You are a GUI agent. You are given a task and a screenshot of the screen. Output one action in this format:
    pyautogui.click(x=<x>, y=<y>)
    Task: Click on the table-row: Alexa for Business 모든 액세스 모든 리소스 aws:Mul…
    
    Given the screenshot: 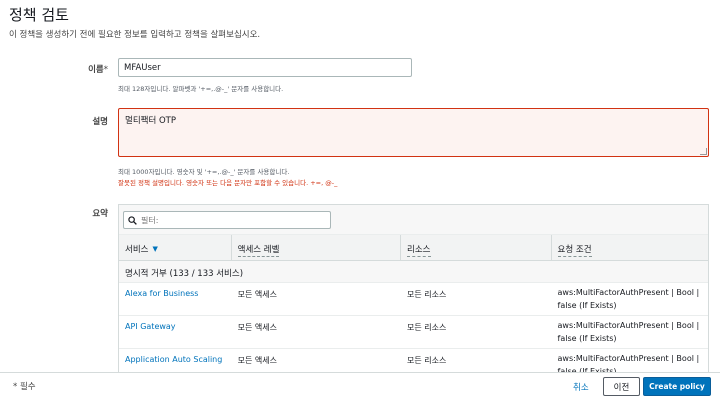 What is the action you would take?
    pyautogui.click(x=413, y=299)
    